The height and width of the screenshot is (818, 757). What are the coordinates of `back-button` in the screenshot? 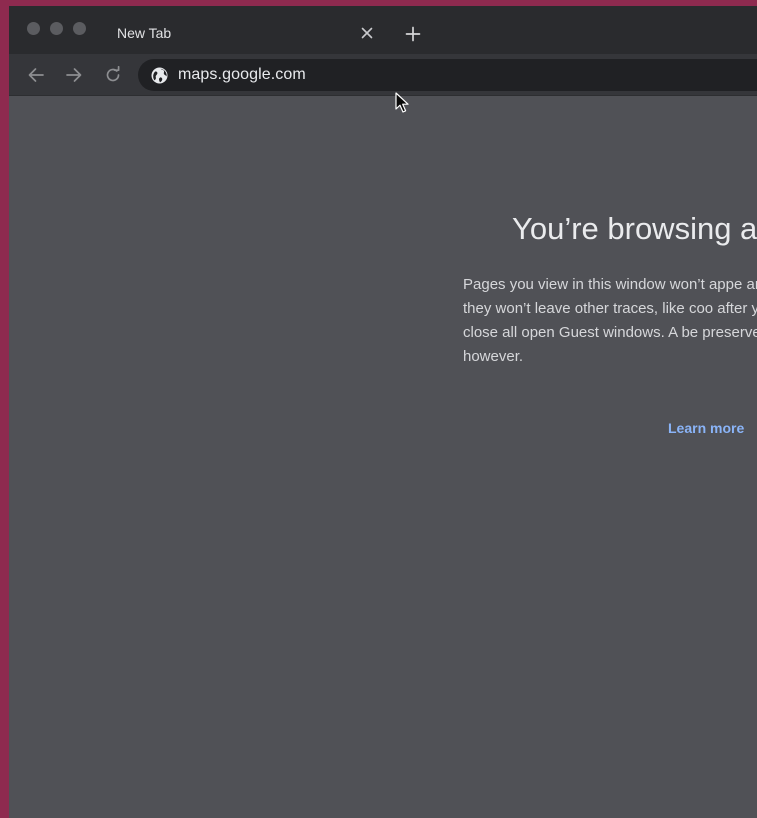 It's located at (36, 75).